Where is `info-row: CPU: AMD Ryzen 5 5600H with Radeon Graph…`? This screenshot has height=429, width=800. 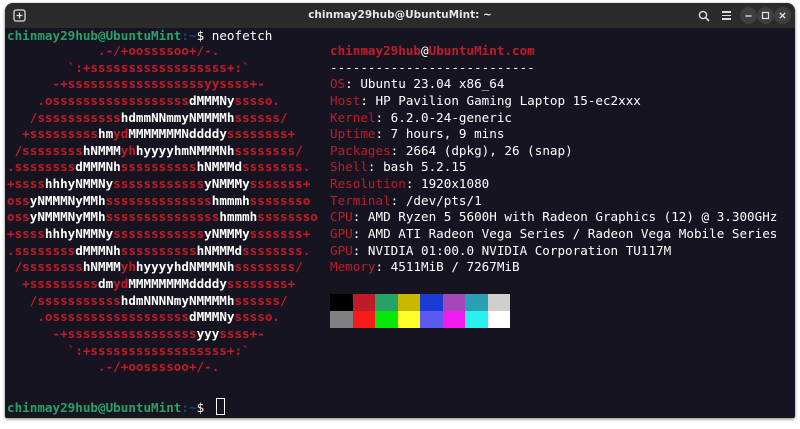 info-row: CPU: AMD Ryzen 5 5600H with Radeon Graph… is located at coordinates (554, 217).